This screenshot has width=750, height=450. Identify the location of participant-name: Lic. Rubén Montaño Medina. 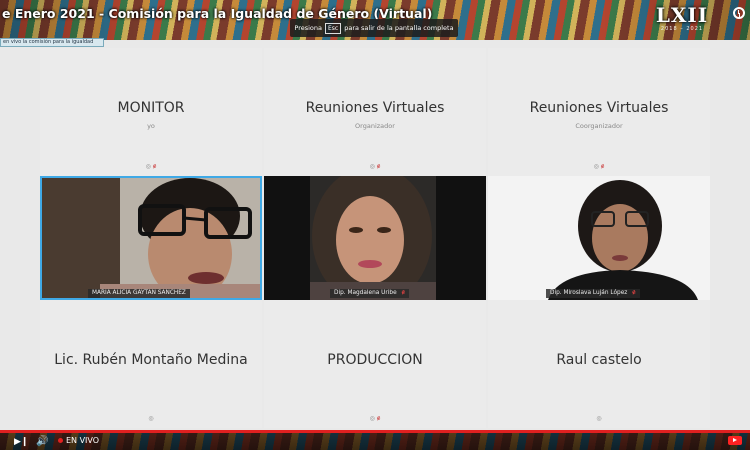
(151, 360).